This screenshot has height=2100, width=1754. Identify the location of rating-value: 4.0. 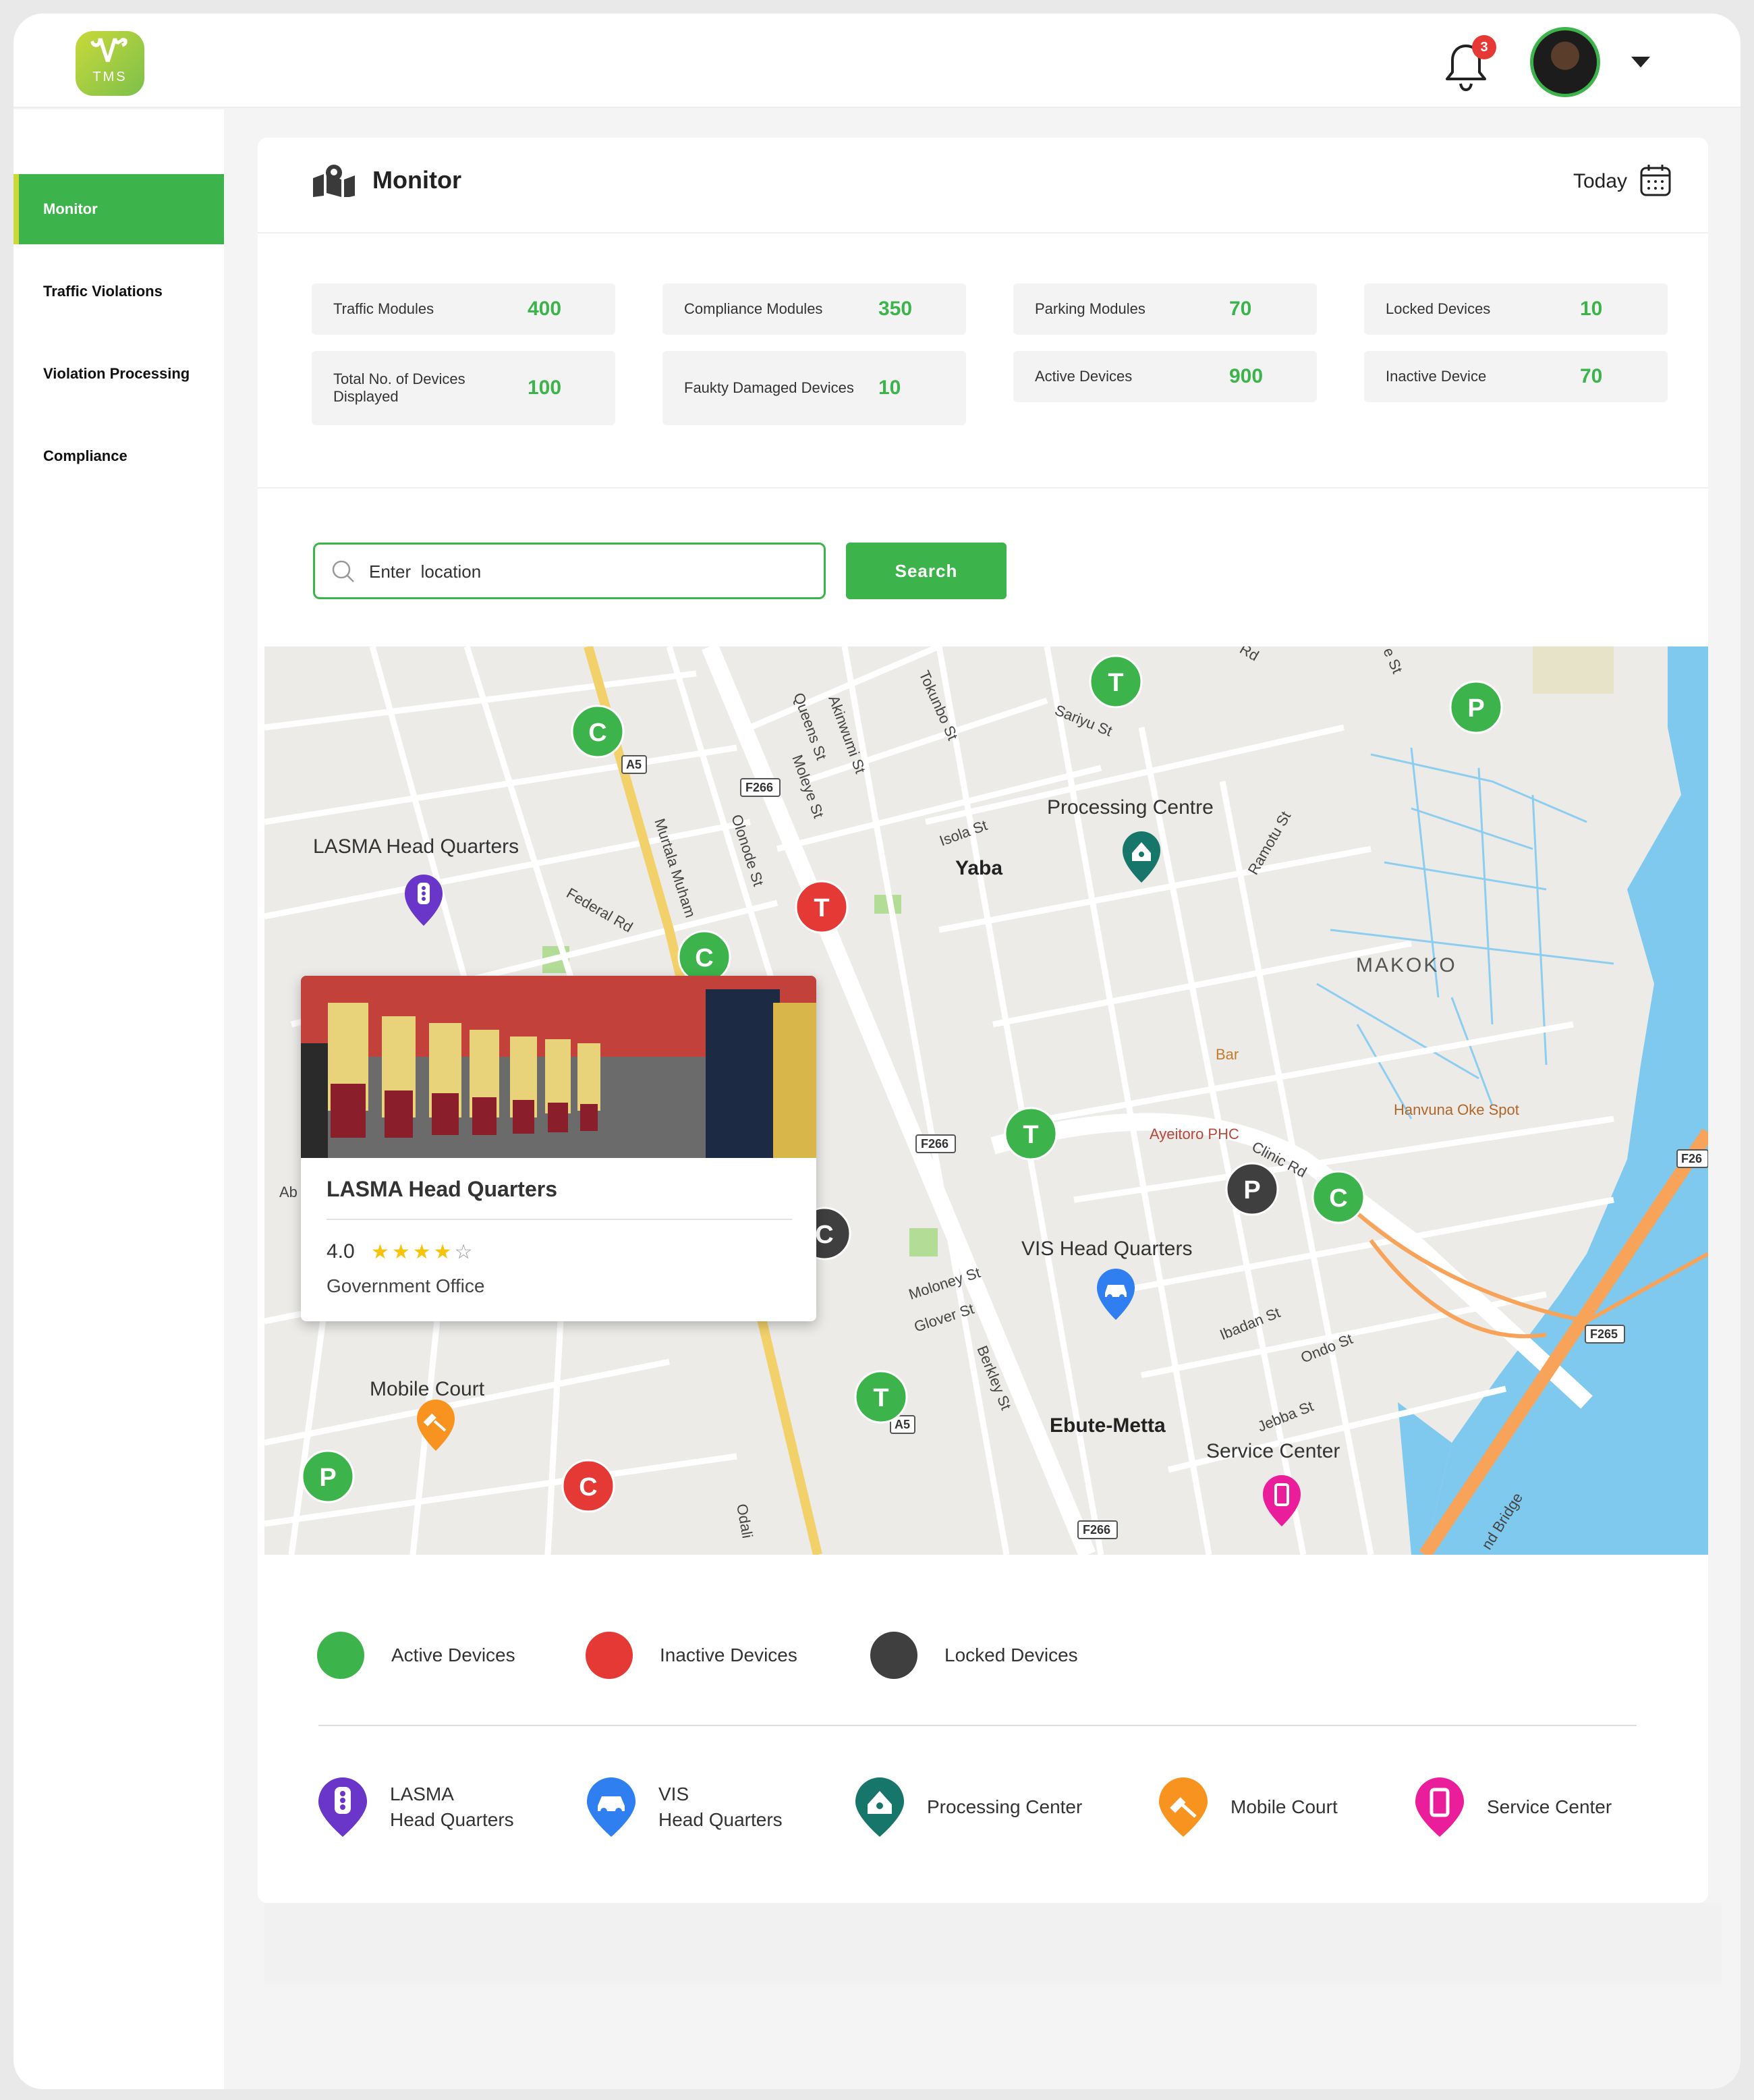
(341, 1251).